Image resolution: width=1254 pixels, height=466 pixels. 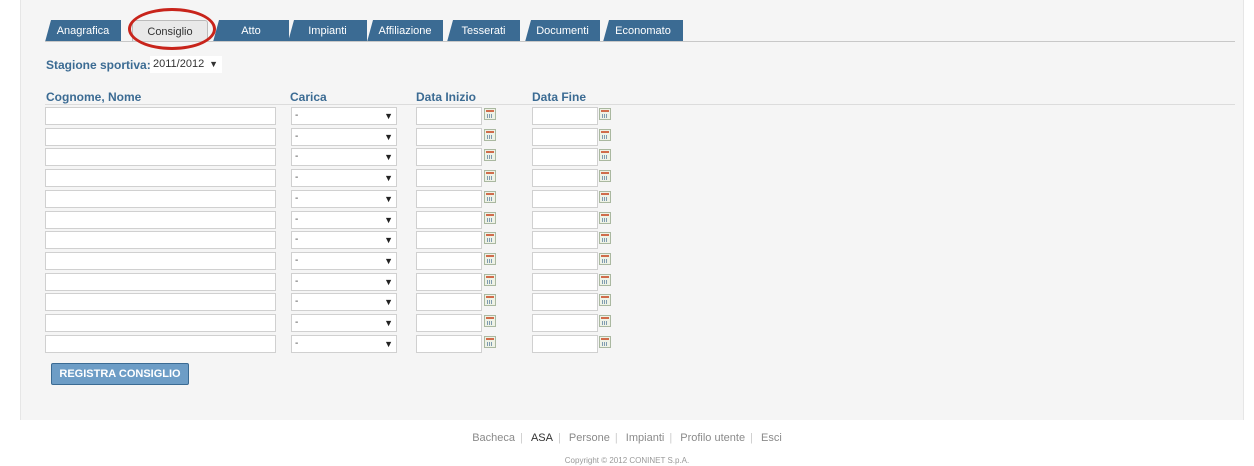 I want to click on footer-link-persone: Persone, so click(x=589, y=438).